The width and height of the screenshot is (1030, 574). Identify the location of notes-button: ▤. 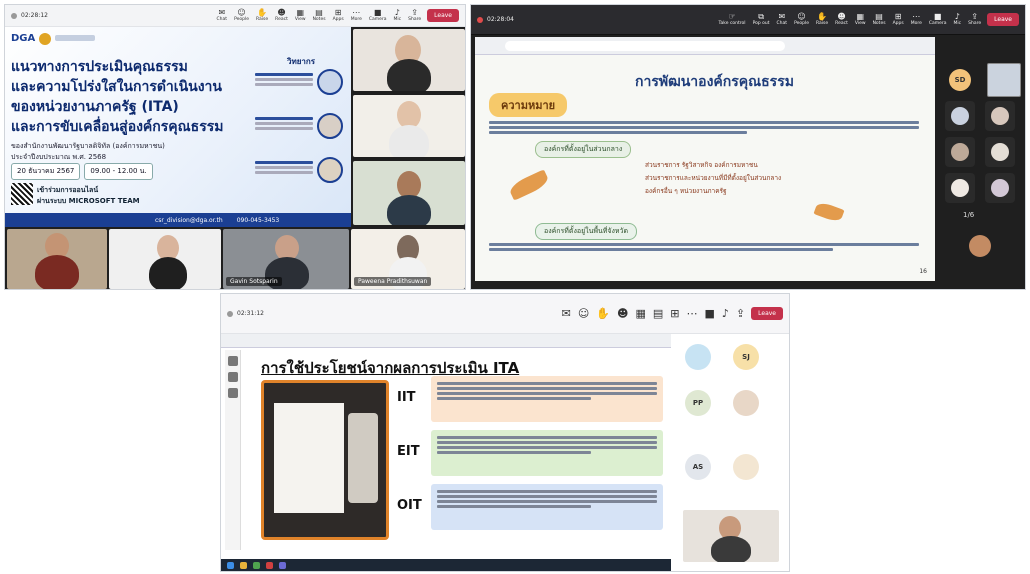
(658, 314).